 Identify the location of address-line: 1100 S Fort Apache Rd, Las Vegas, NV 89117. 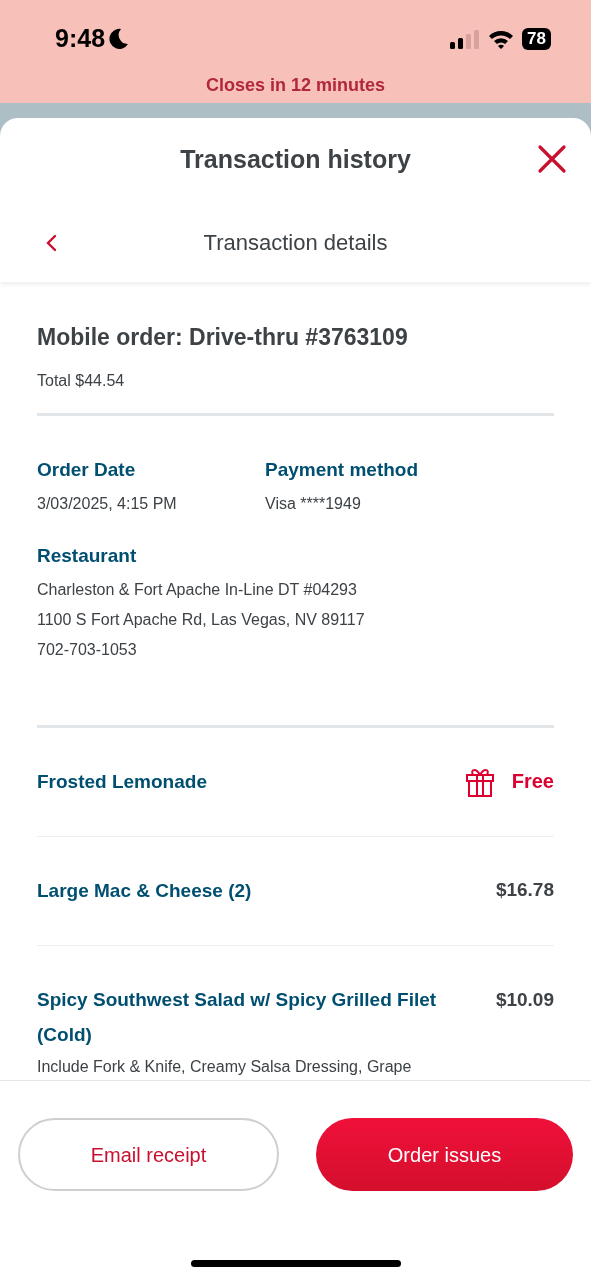
(201, 619).